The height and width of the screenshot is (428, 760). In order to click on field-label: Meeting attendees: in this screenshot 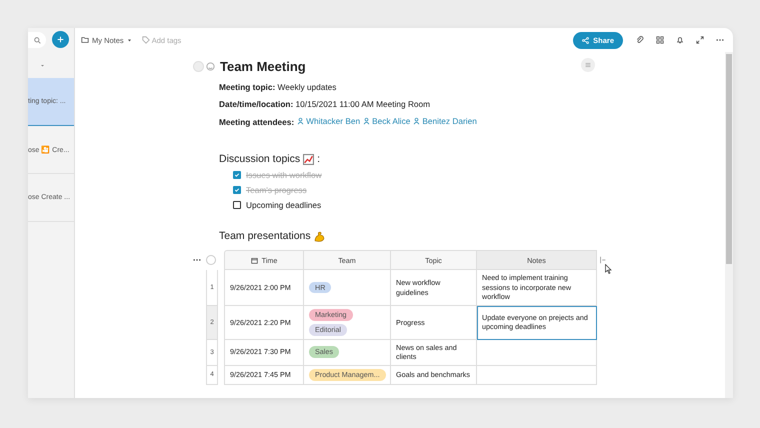, I will do `click(256, 122)`.